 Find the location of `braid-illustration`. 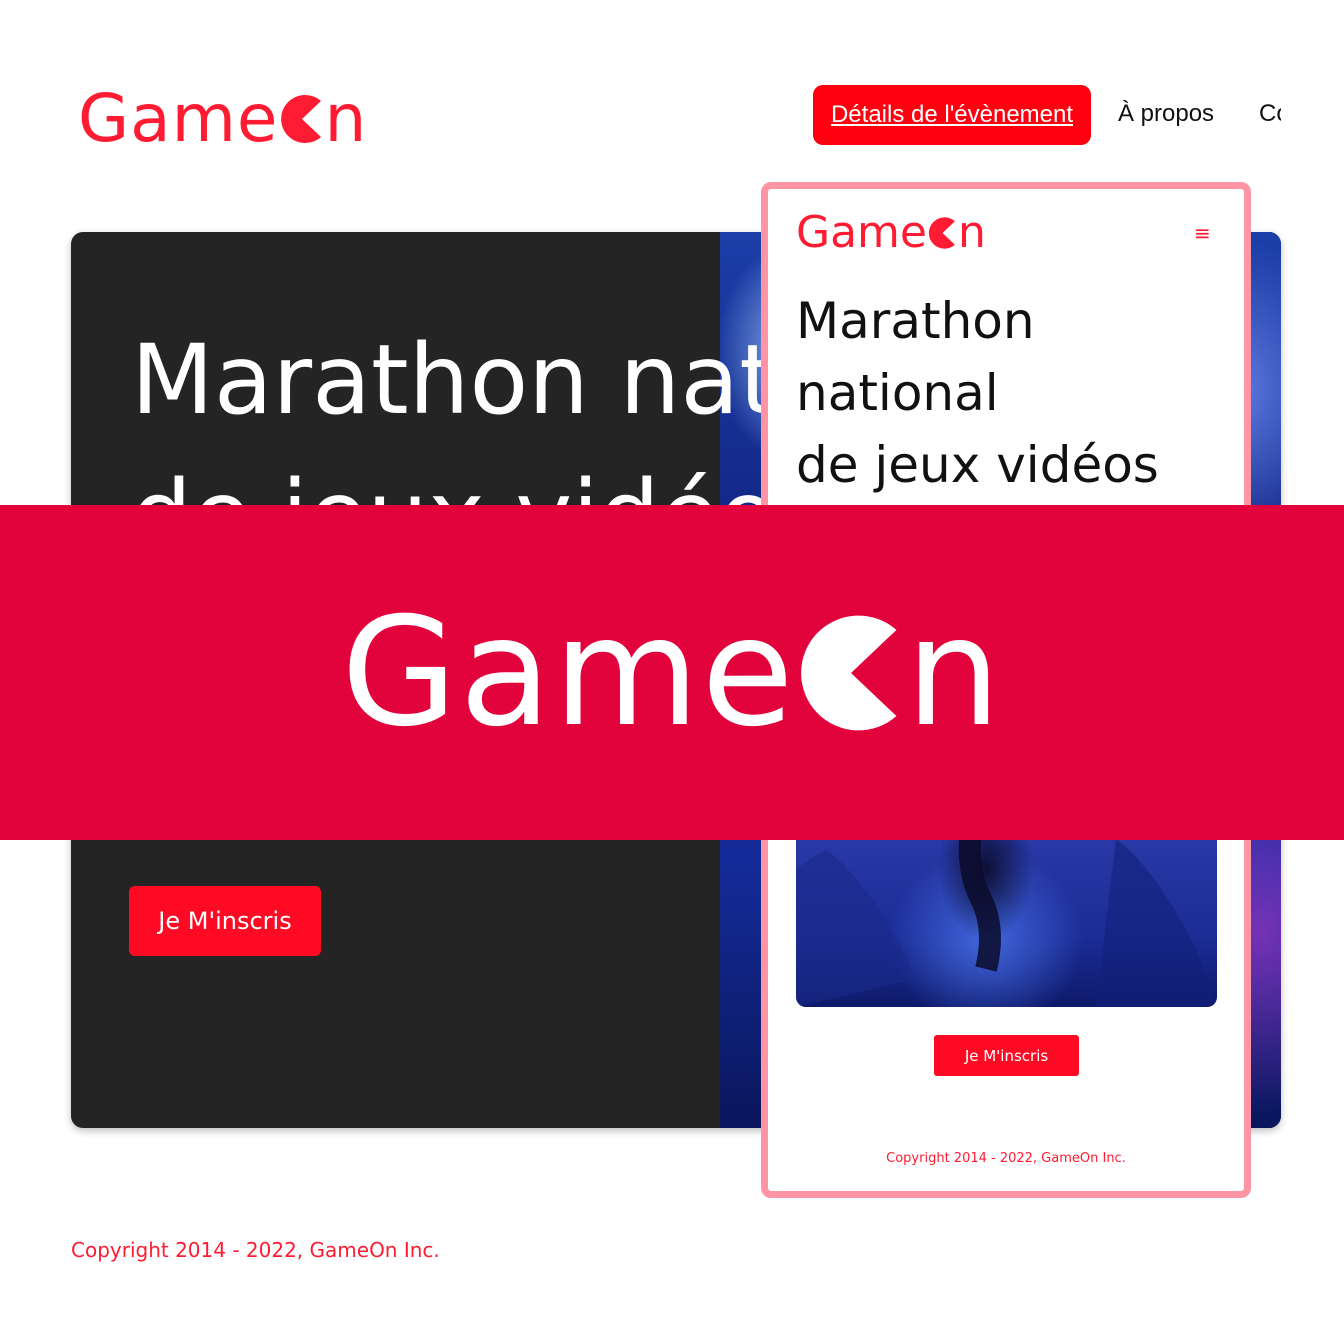

braid-illustration is located at coordinates (1006, 918).